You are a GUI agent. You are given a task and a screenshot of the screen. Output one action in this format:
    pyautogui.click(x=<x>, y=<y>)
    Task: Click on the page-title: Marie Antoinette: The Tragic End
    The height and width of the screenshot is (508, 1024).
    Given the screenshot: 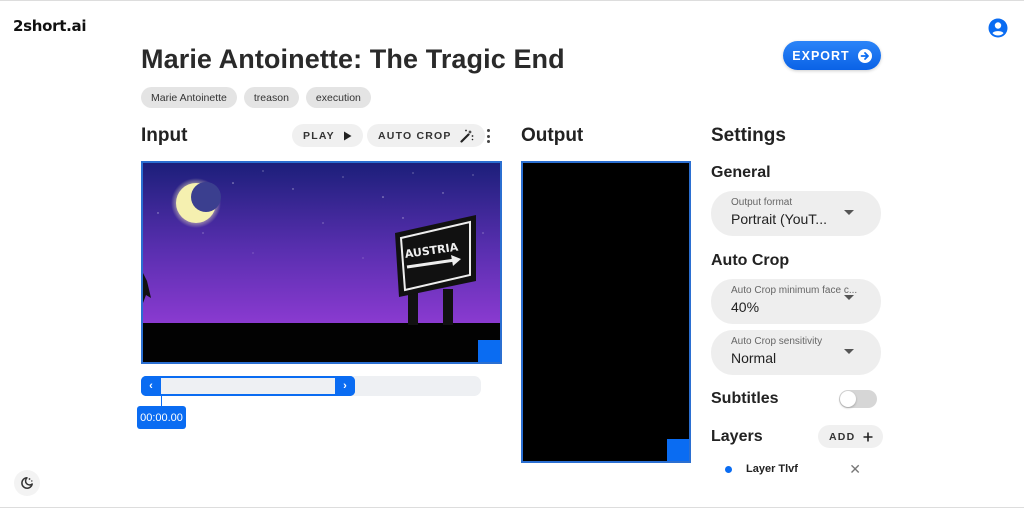 What is the action you would take?
    pyautogui.click(x=353, y=59)
    